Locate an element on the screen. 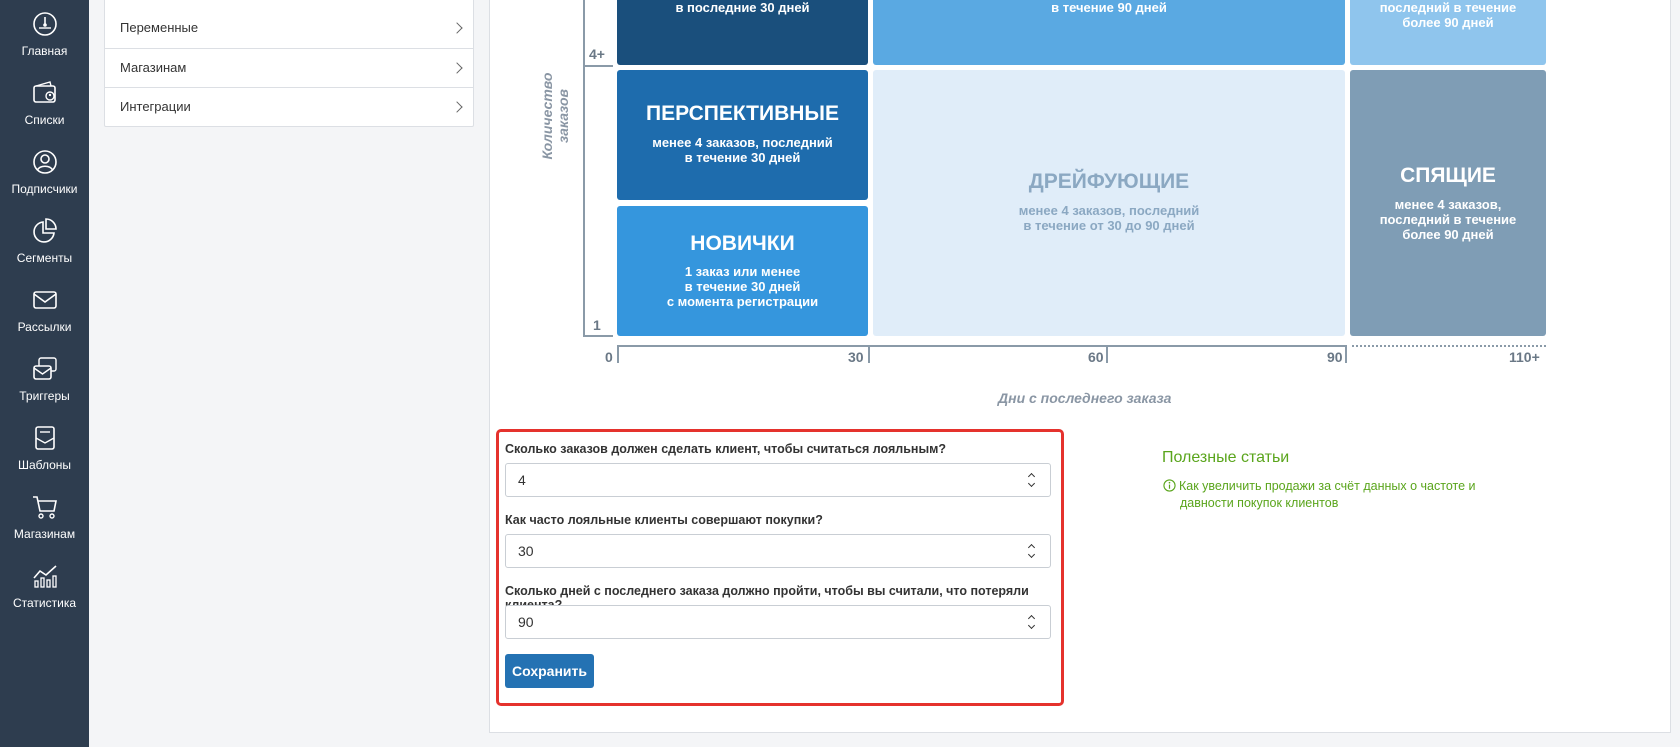 The image size is (1680, 747). nav-label-shops: Магазинам is located at coordinates (44, 534).